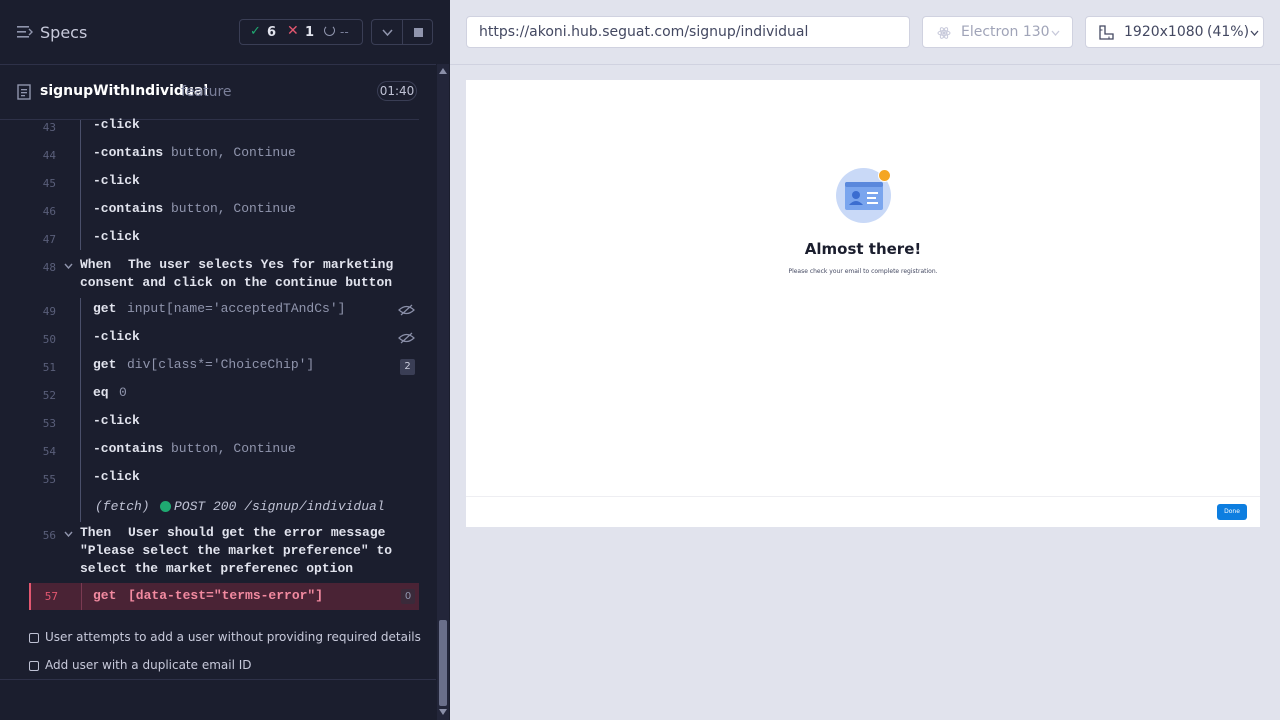  What do you see at coordinates (344, 32) in the screenshot?
I see `pending-count: --` at bounding box center [344, 32].